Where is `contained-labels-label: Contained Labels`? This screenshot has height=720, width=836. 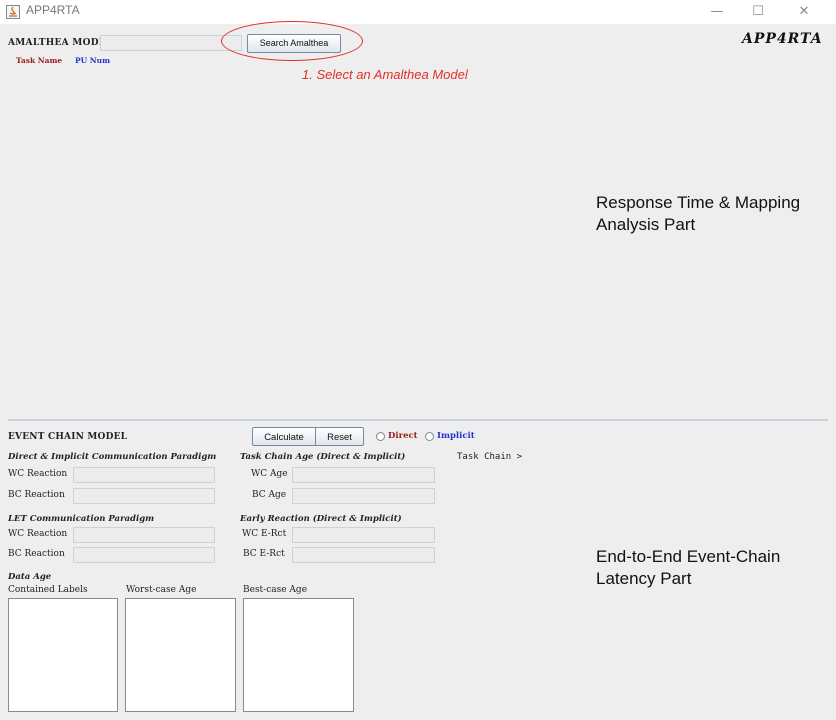 contained-labels-label: Contained Labels is located at coordinates (48, 590).